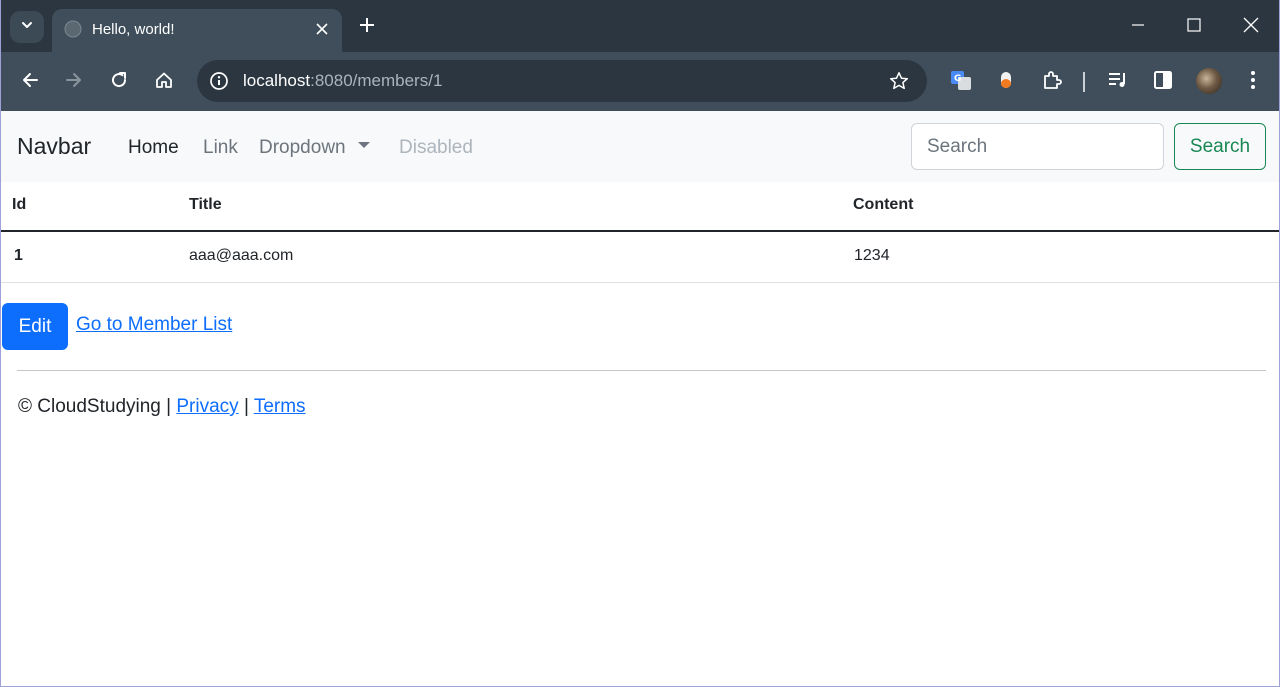 This screenshot has width=1280, height=687. I want to click on caret-down-icon, so click(363, 144).